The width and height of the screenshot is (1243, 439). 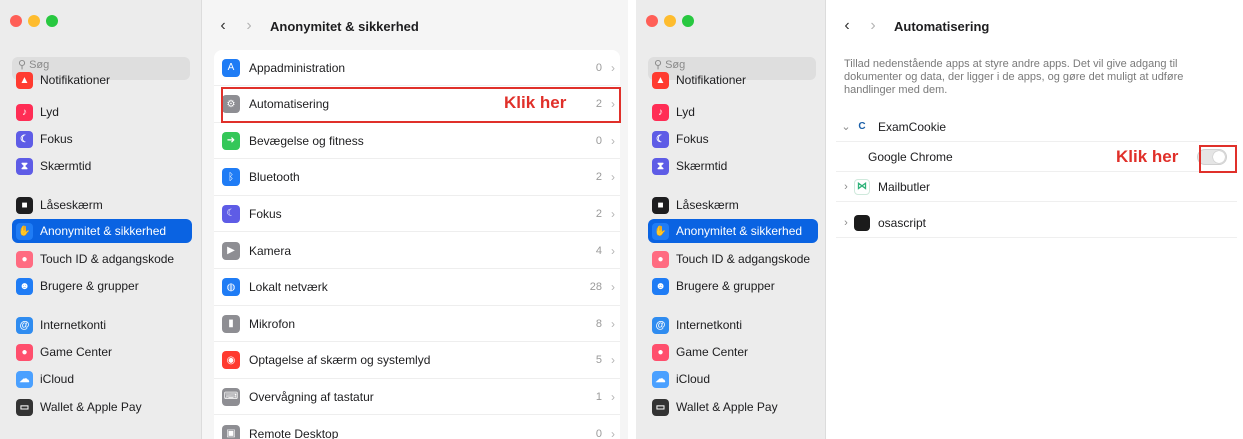 What do you see at coordinates (417, 141) in the screenshot?
I see `privacy-row-bevægelse-og-fitness: ➜ Bevægelse og fitness 0 ›` at bounding box center [417, 141].